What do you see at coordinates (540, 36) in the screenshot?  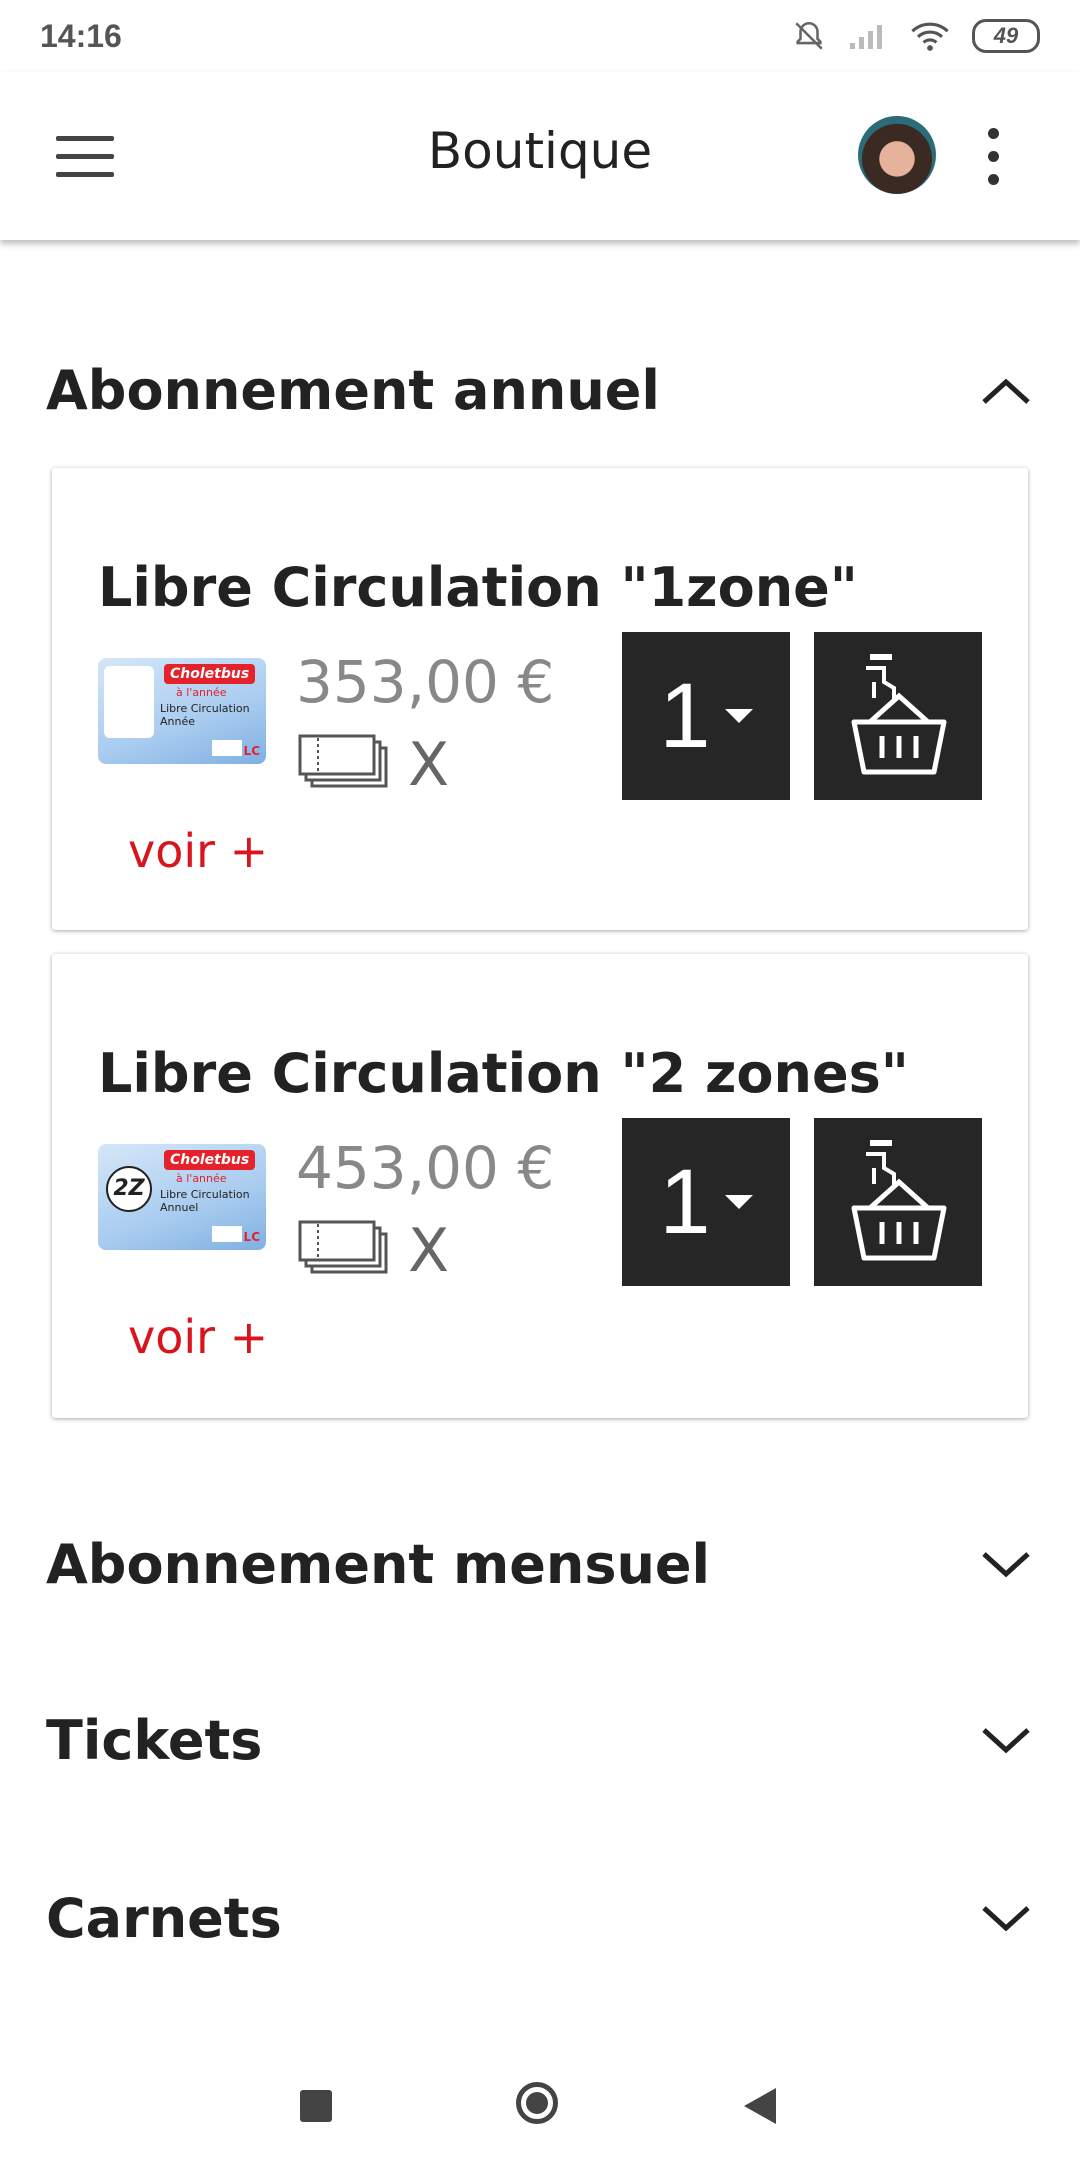 I see `status-bar: 14:16 49` at bounding box center [540, 36].